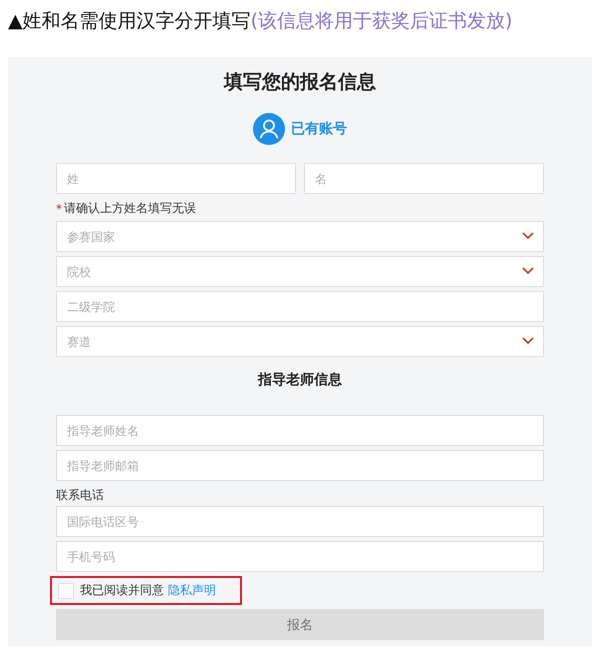 The height and width of the screenshot is (668, 600). I want to click on privacy-link: 隐私声明, so click(192, 590).